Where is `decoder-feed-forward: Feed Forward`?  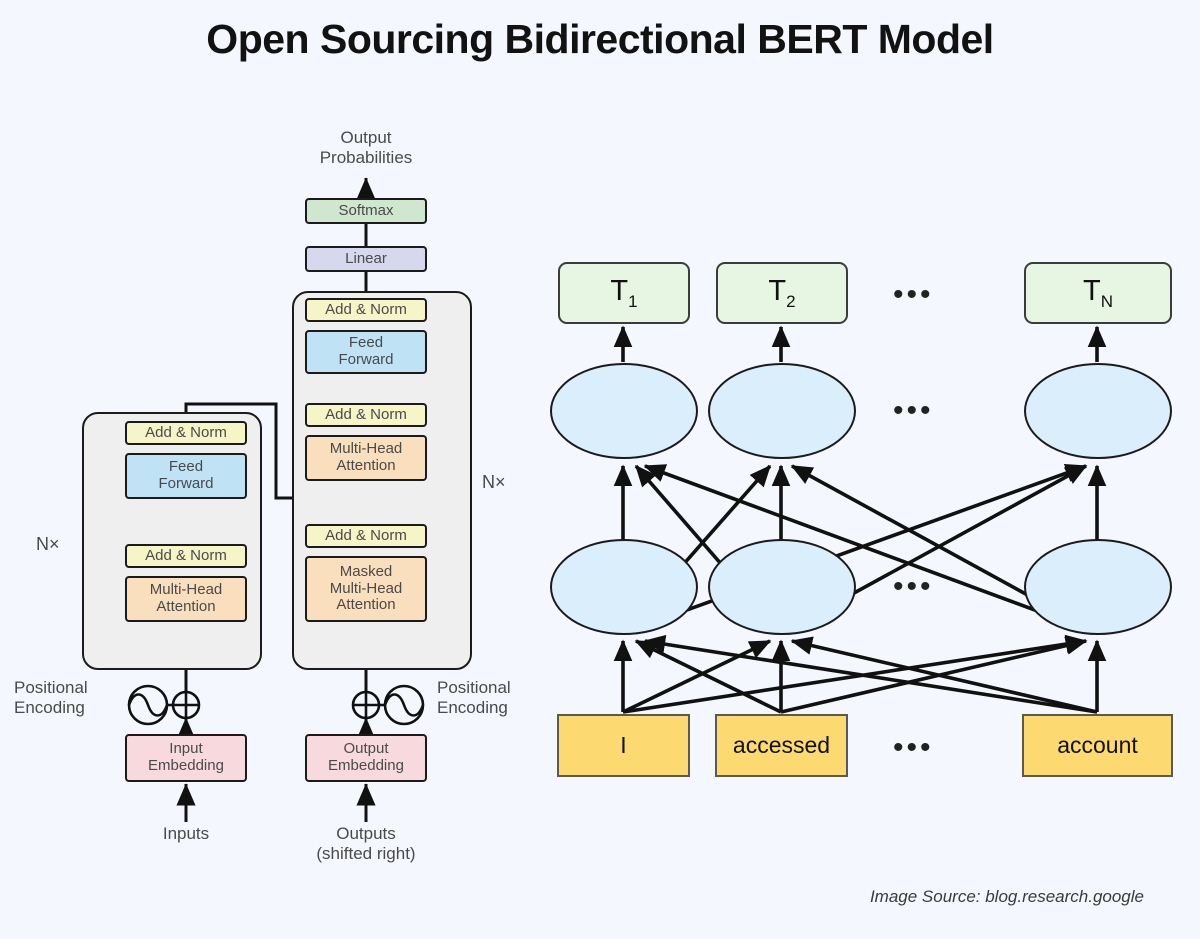
decoder-feed-forward: Feed Forward is located at coordinates (366, 352).